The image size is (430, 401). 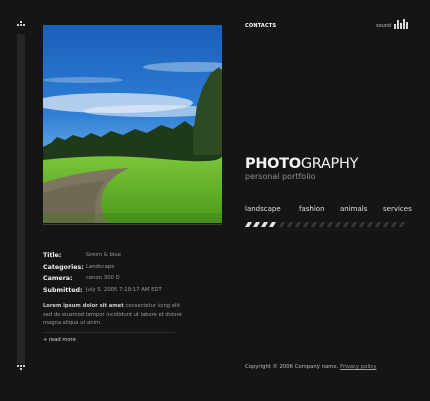 I want to click on privacy-policy-link: Privacy policy, so click(x=358, y=367).